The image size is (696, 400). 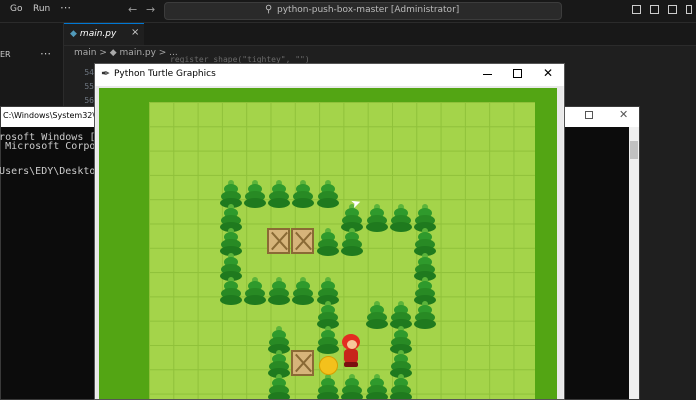 What do you see at coordinates (380, 34) in the screenshot?
I see `editor-tabs` at bounding box center [380, 34].